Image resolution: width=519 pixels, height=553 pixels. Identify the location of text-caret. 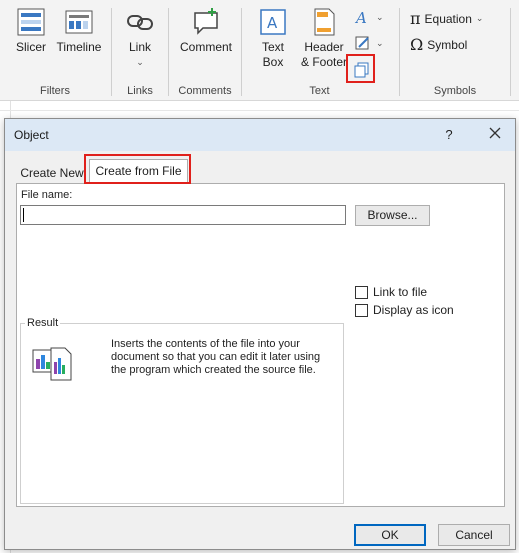
(23, 215).